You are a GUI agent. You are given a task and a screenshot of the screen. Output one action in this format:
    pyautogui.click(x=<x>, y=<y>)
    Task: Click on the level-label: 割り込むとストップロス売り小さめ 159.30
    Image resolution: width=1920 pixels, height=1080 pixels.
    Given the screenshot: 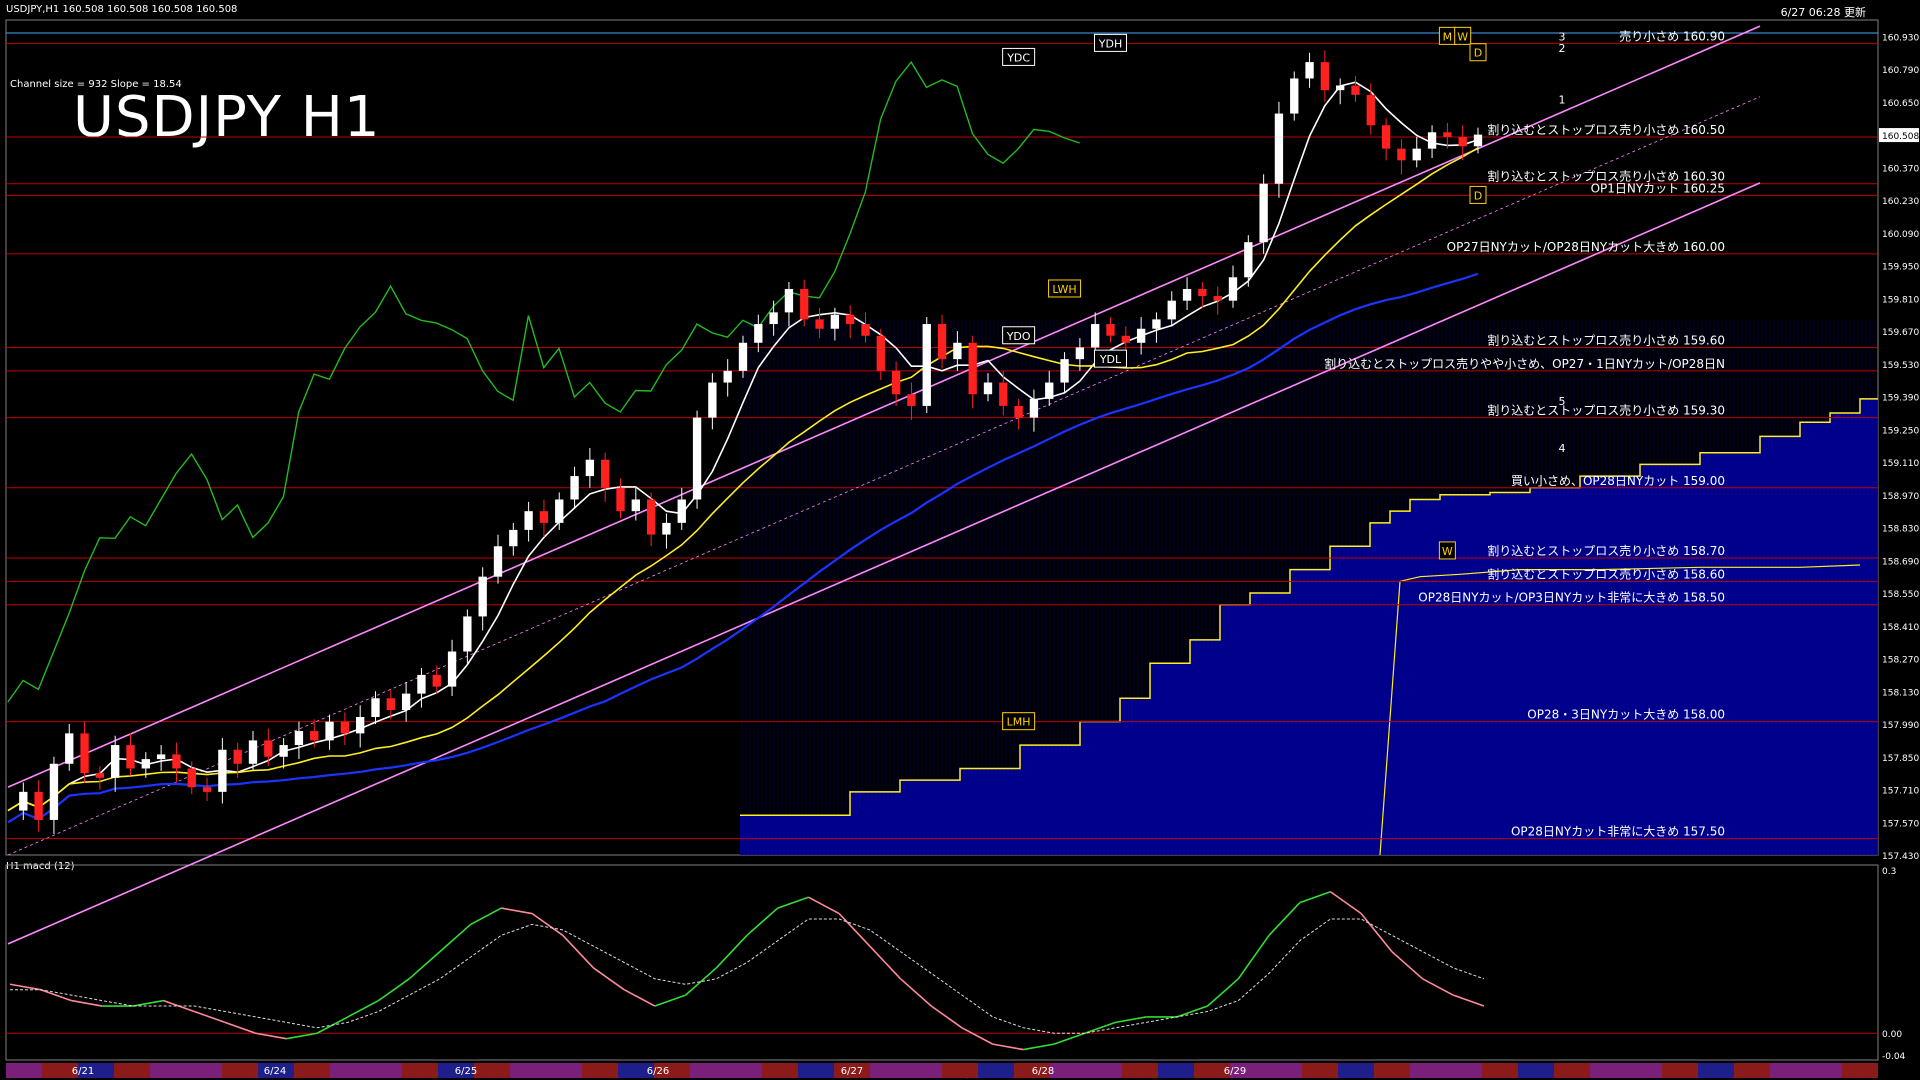 What is the action you would take?
    pyautogui.click(x=1606, y=410)
    